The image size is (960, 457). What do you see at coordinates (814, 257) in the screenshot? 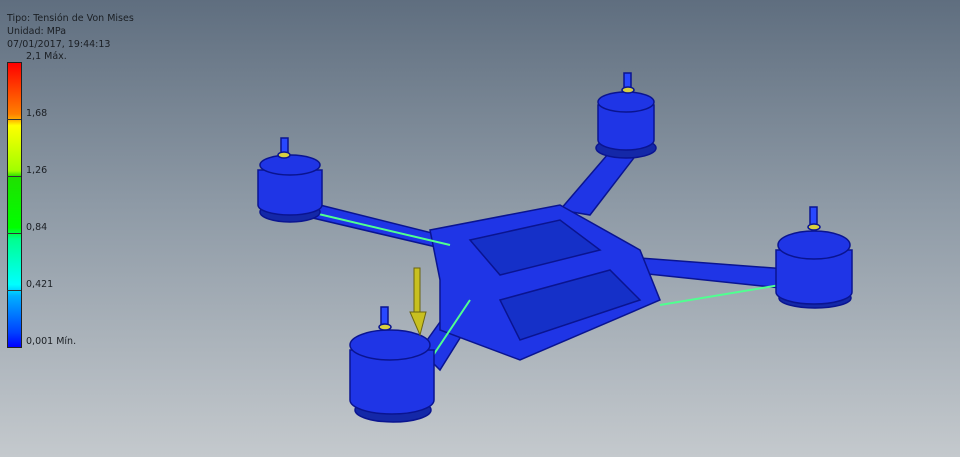
I see `motor-right` at bounding box center [814, 257].